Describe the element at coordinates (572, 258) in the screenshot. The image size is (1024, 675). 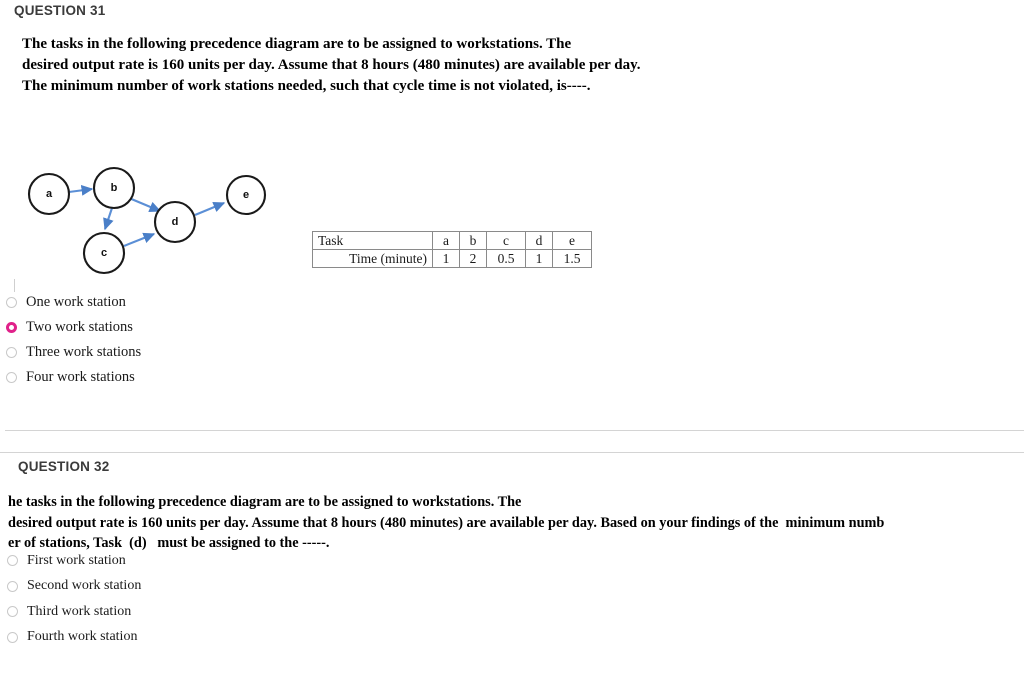
I see `table-cell-time-e: 1.5` at that location.